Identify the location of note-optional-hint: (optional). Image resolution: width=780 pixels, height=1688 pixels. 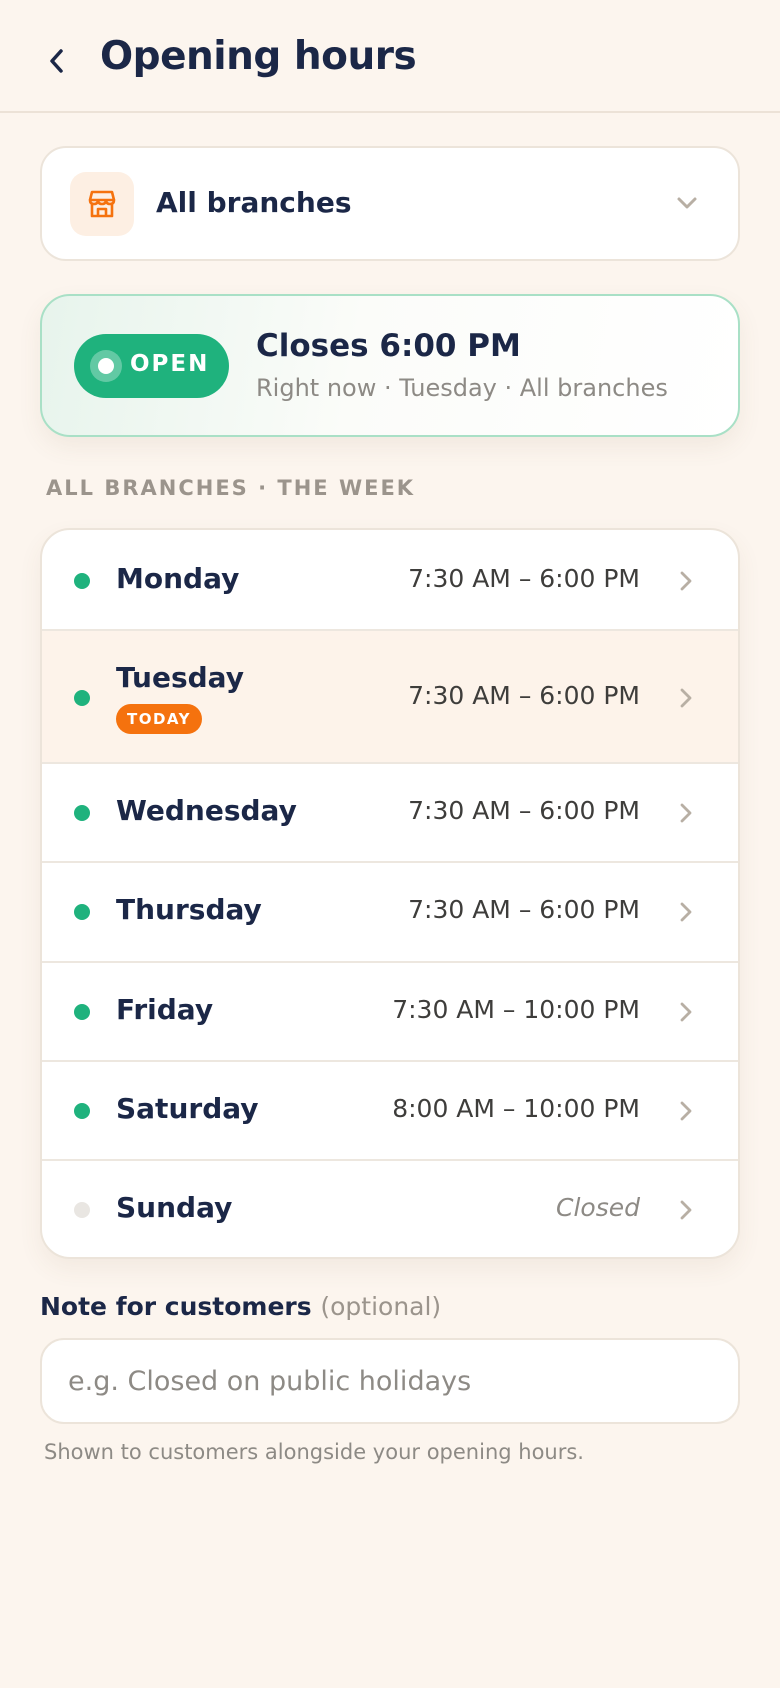
(381, 1306).